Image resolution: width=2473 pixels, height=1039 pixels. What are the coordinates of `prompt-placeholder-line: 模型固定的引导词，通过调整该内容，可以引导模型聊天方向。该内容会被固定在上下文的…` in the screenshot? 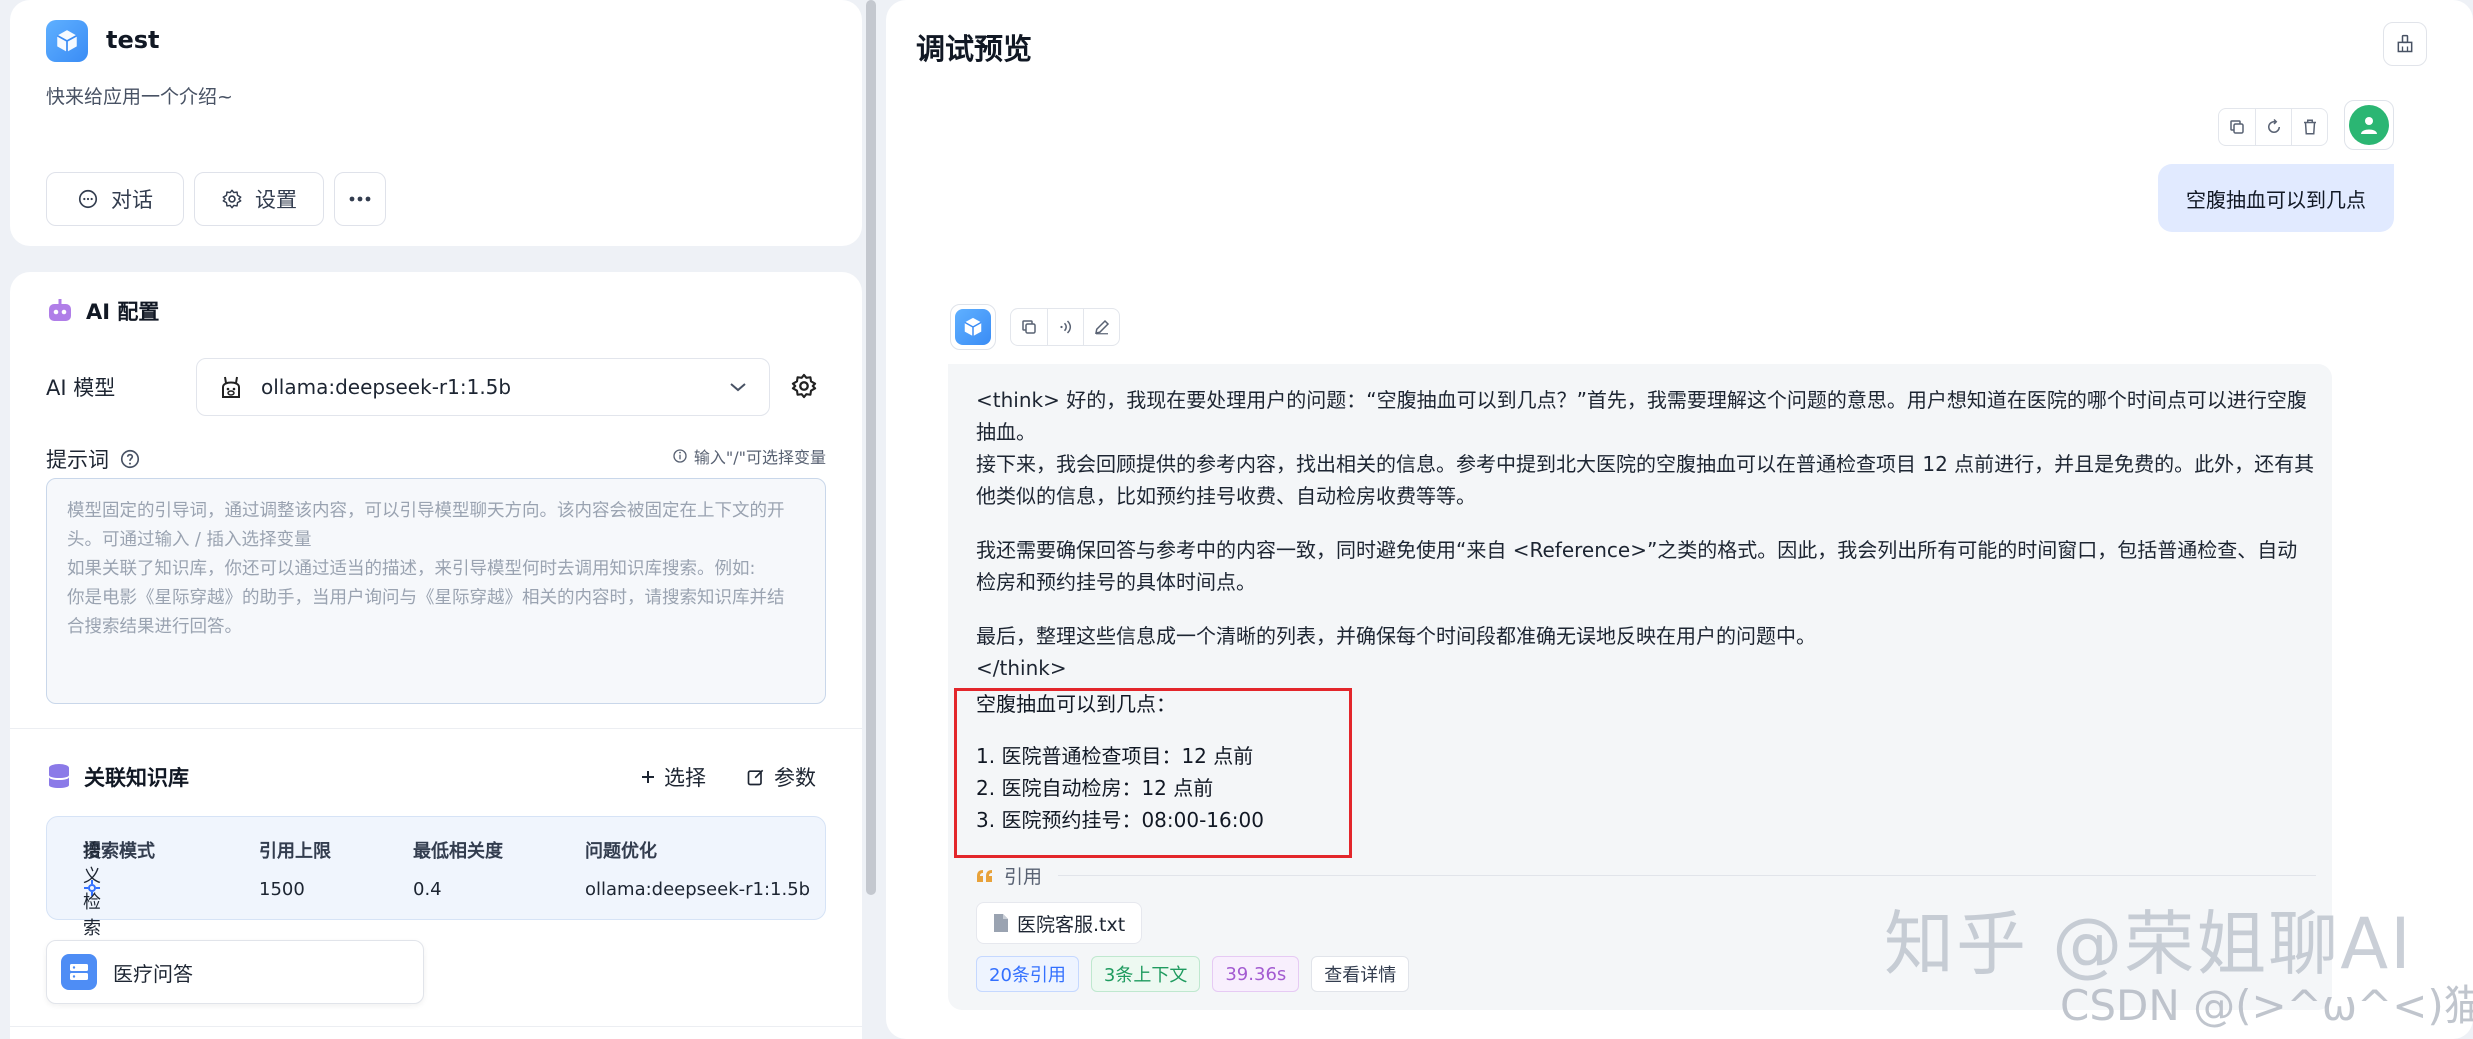 It's located at (426, 511).